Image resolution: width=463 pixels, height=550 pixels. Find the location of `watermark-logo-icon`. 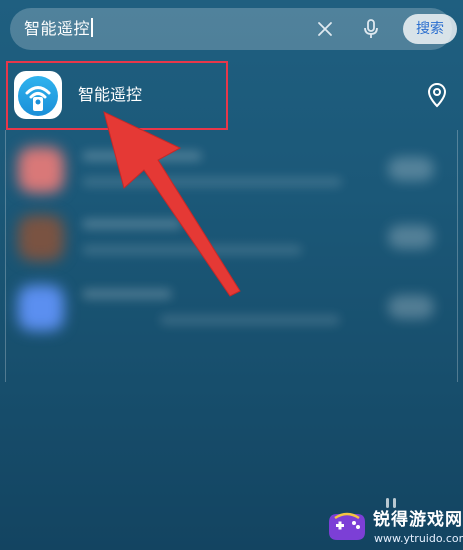

watermark-logo-icon is located at coordinates (347, 526).